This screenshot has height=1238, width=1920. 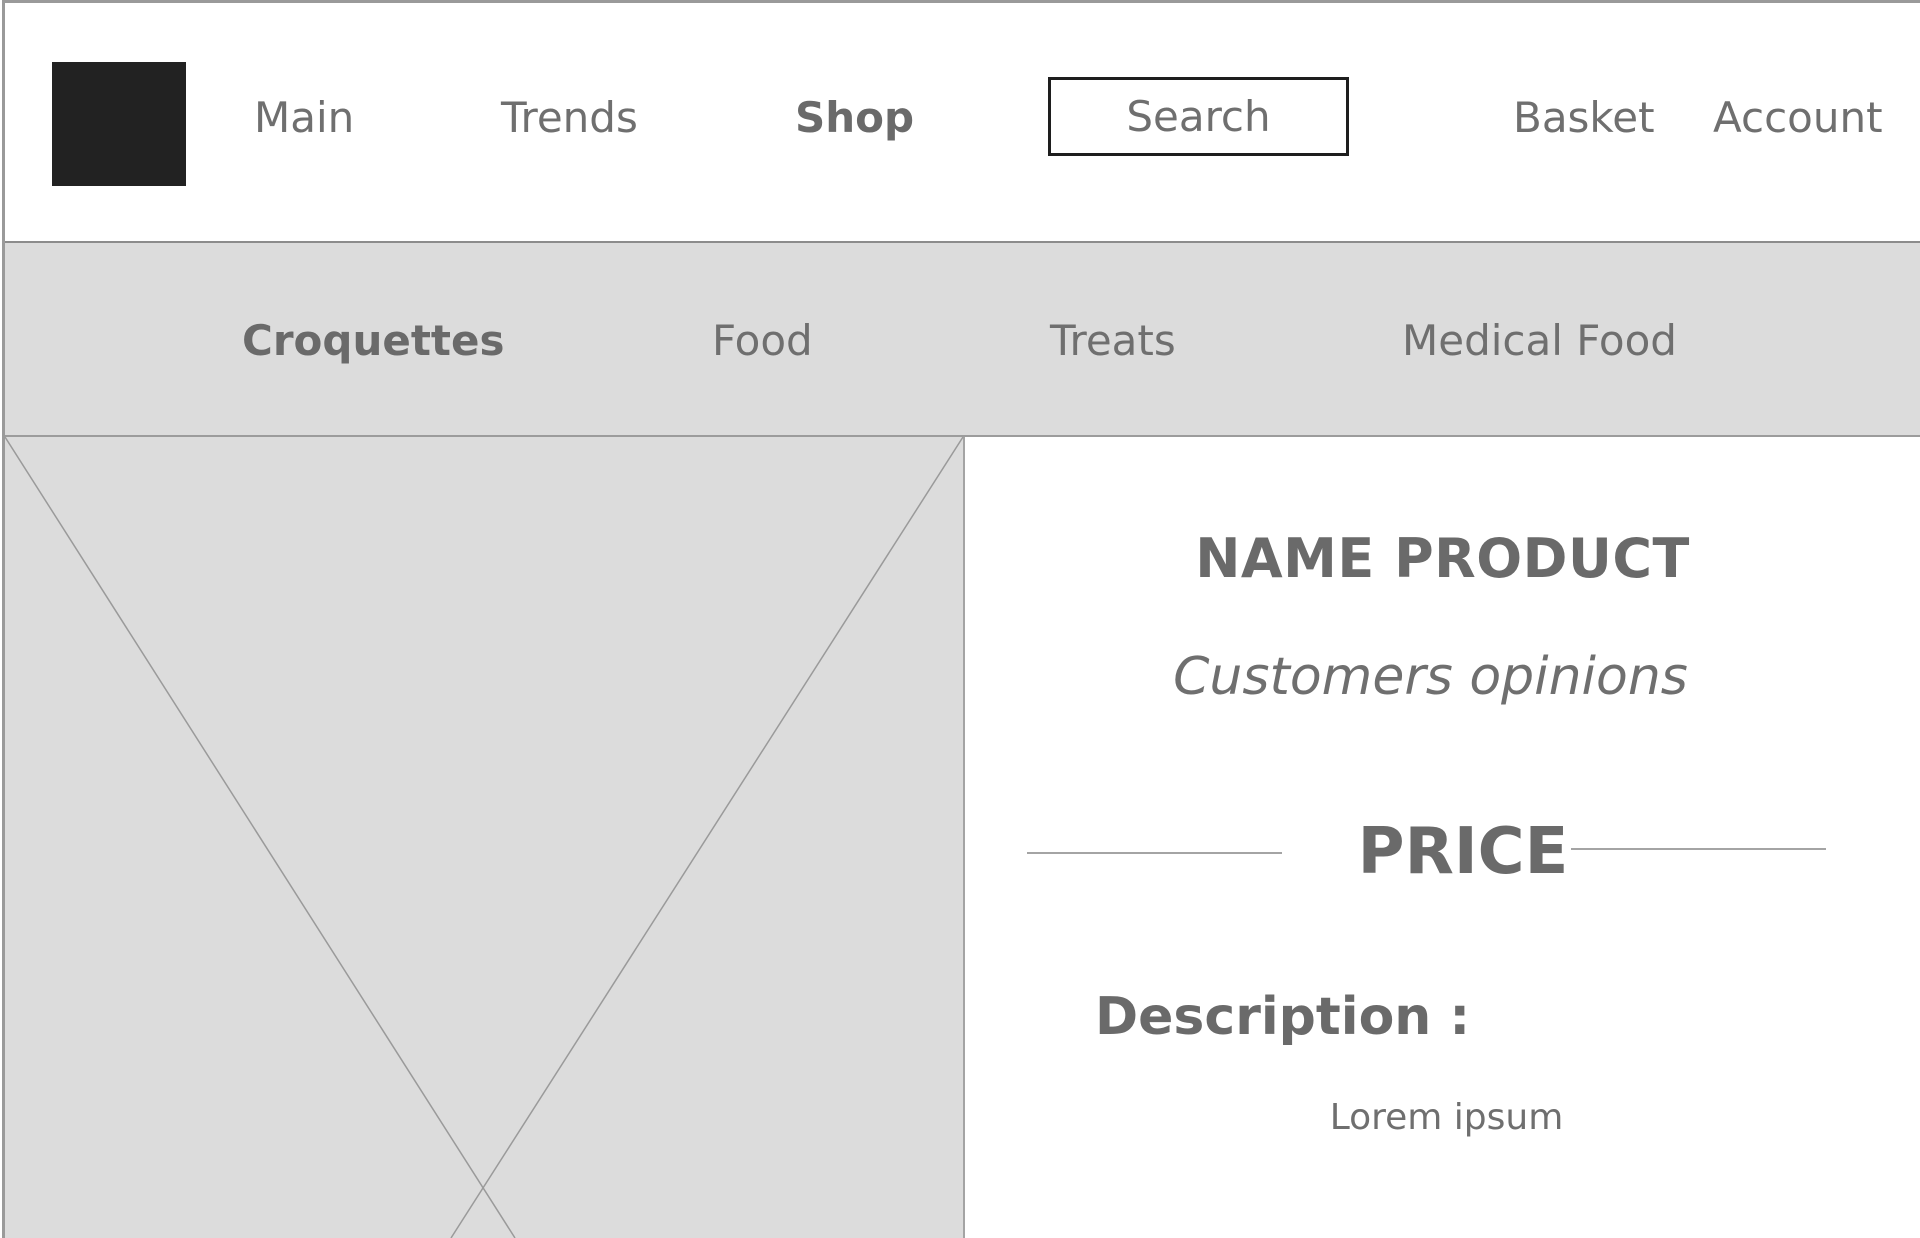 I want to click on product-price: PRICE, so click(x=1463, y=852).